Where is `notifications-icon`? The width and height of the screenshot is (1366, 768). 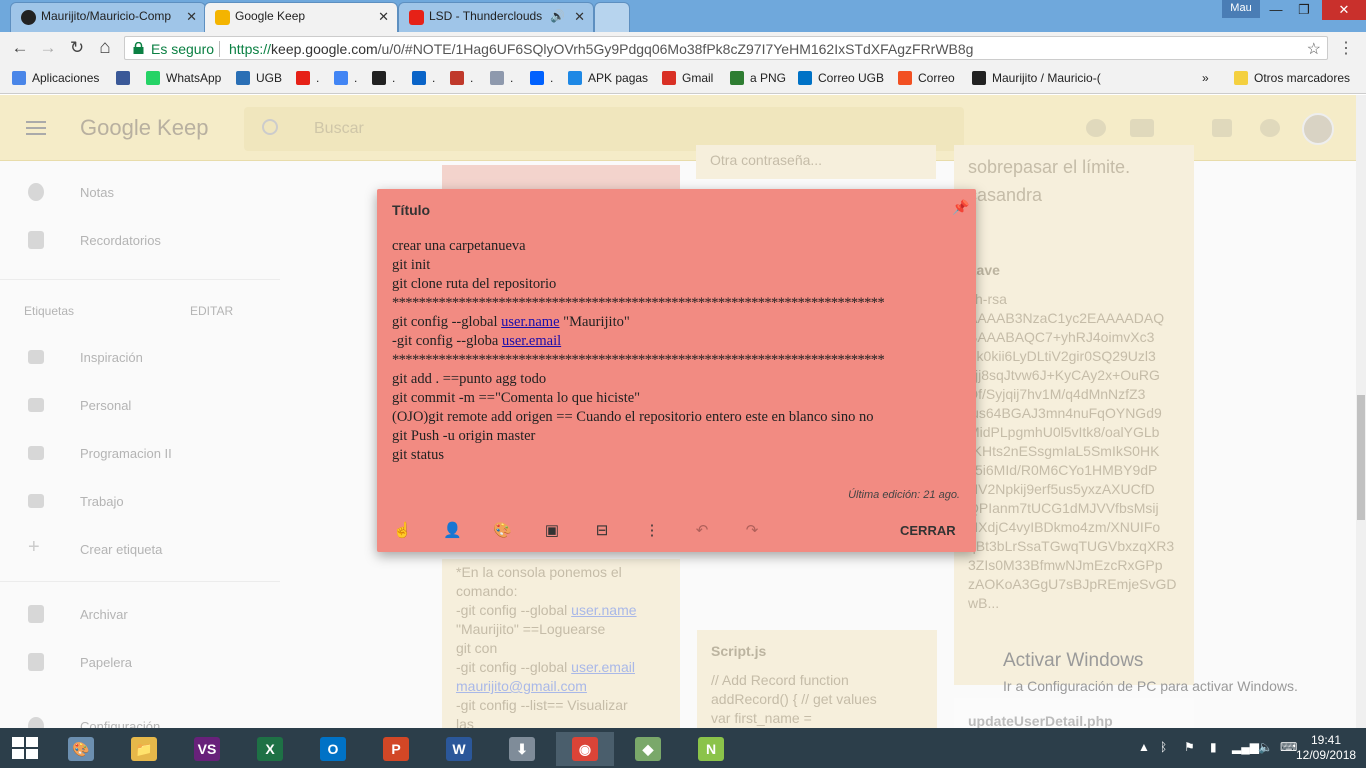
notifications-icon is located at coordinates (1270, 128).